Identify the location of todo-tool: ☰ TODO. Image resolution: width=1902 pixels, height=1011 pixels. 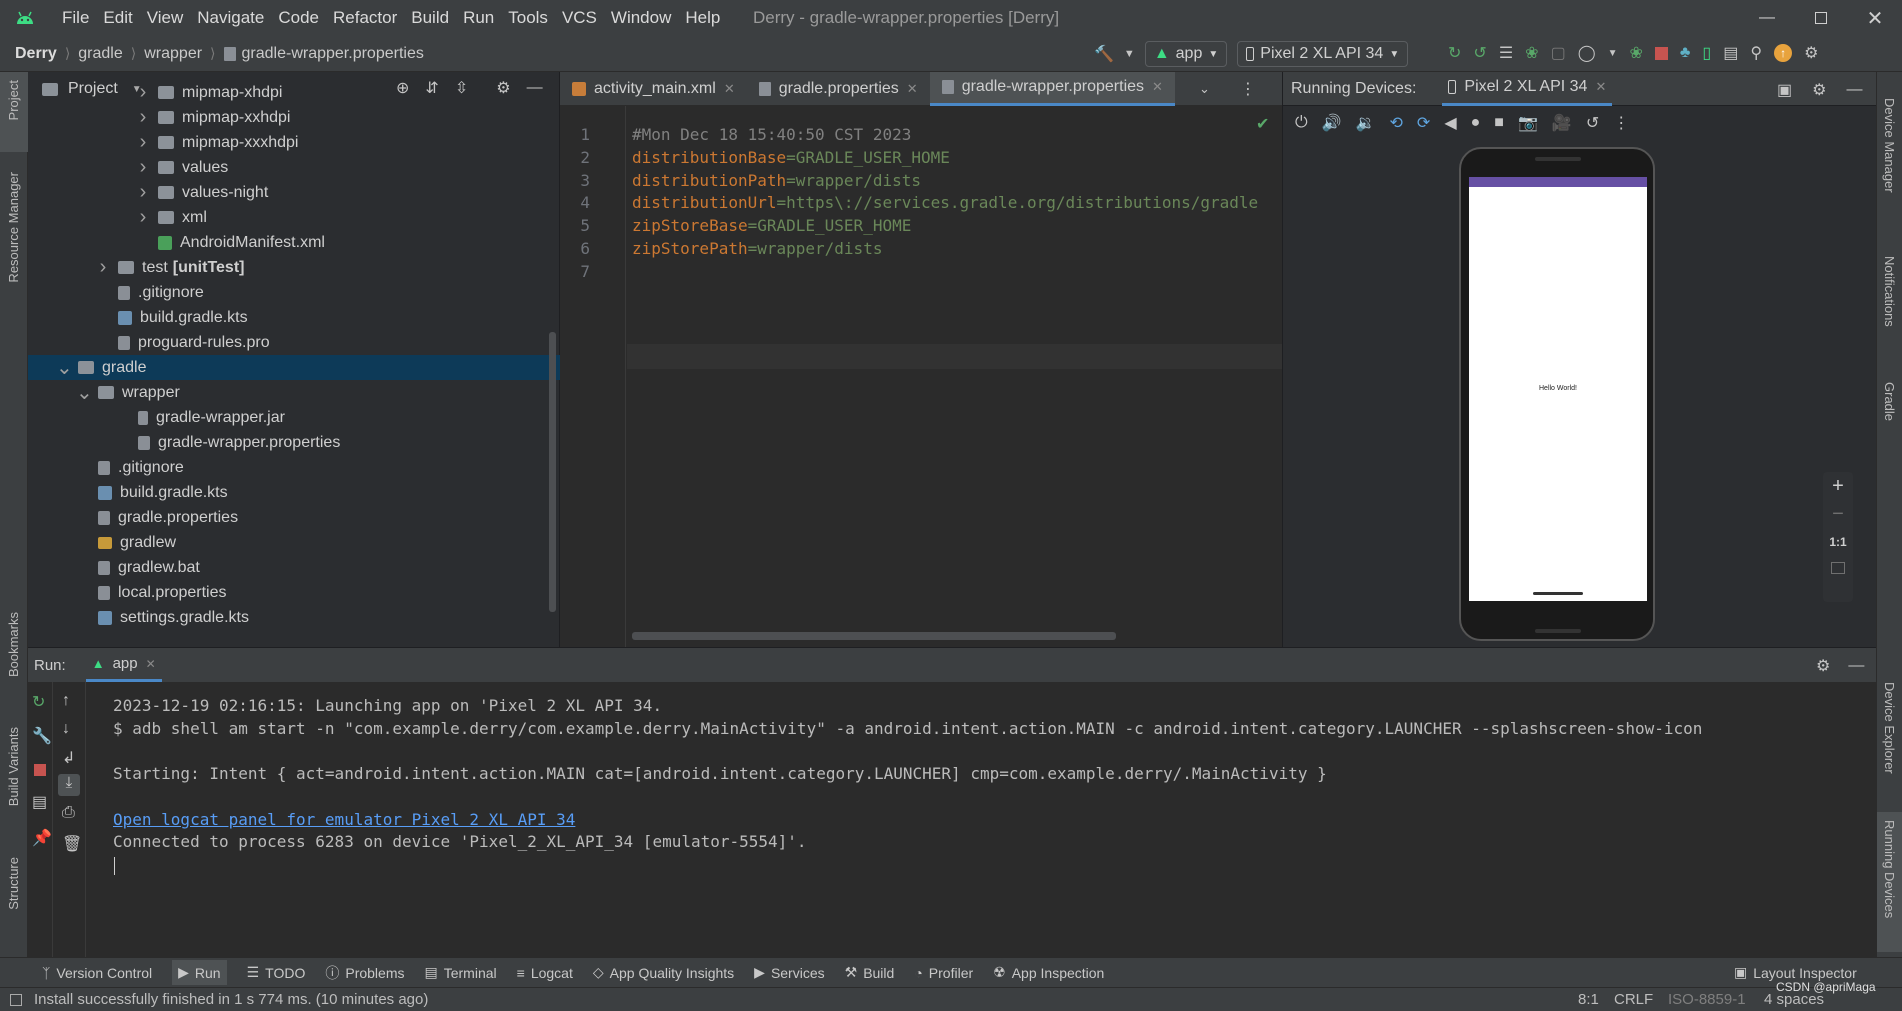
(276, 972).